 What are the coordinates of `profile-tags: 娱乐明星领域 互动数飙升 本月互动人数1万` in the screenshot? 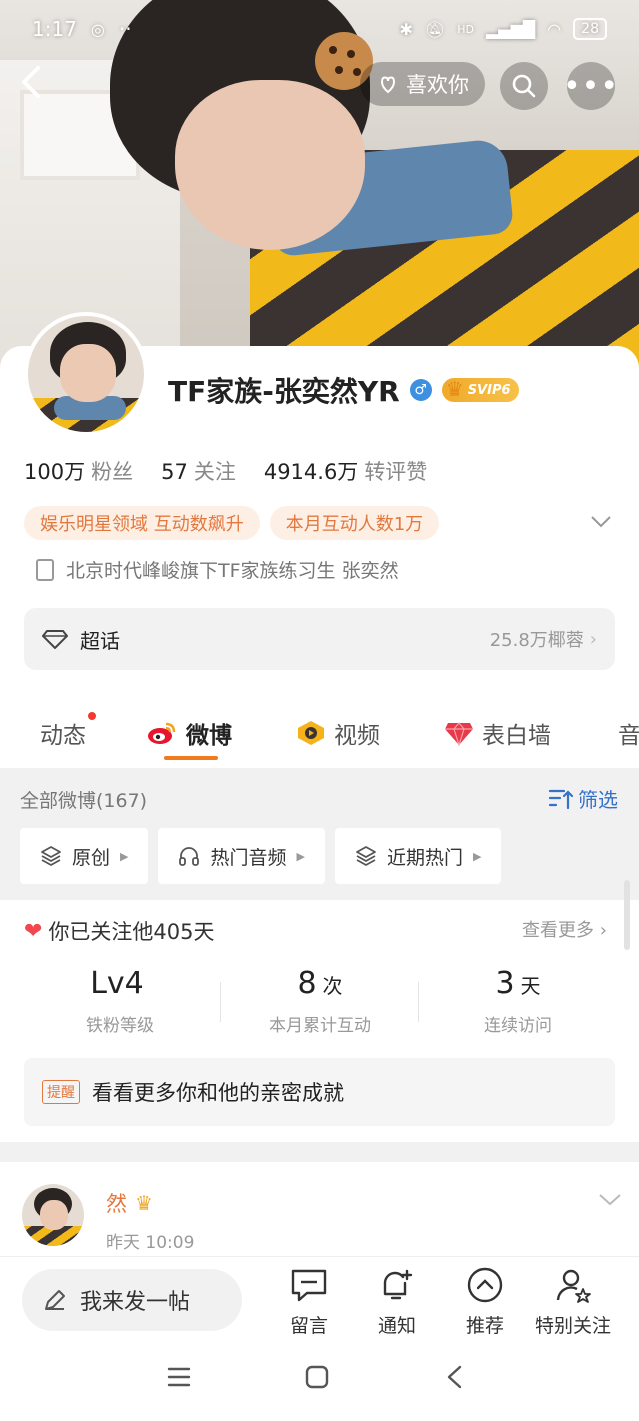 It's located at (232, 523).